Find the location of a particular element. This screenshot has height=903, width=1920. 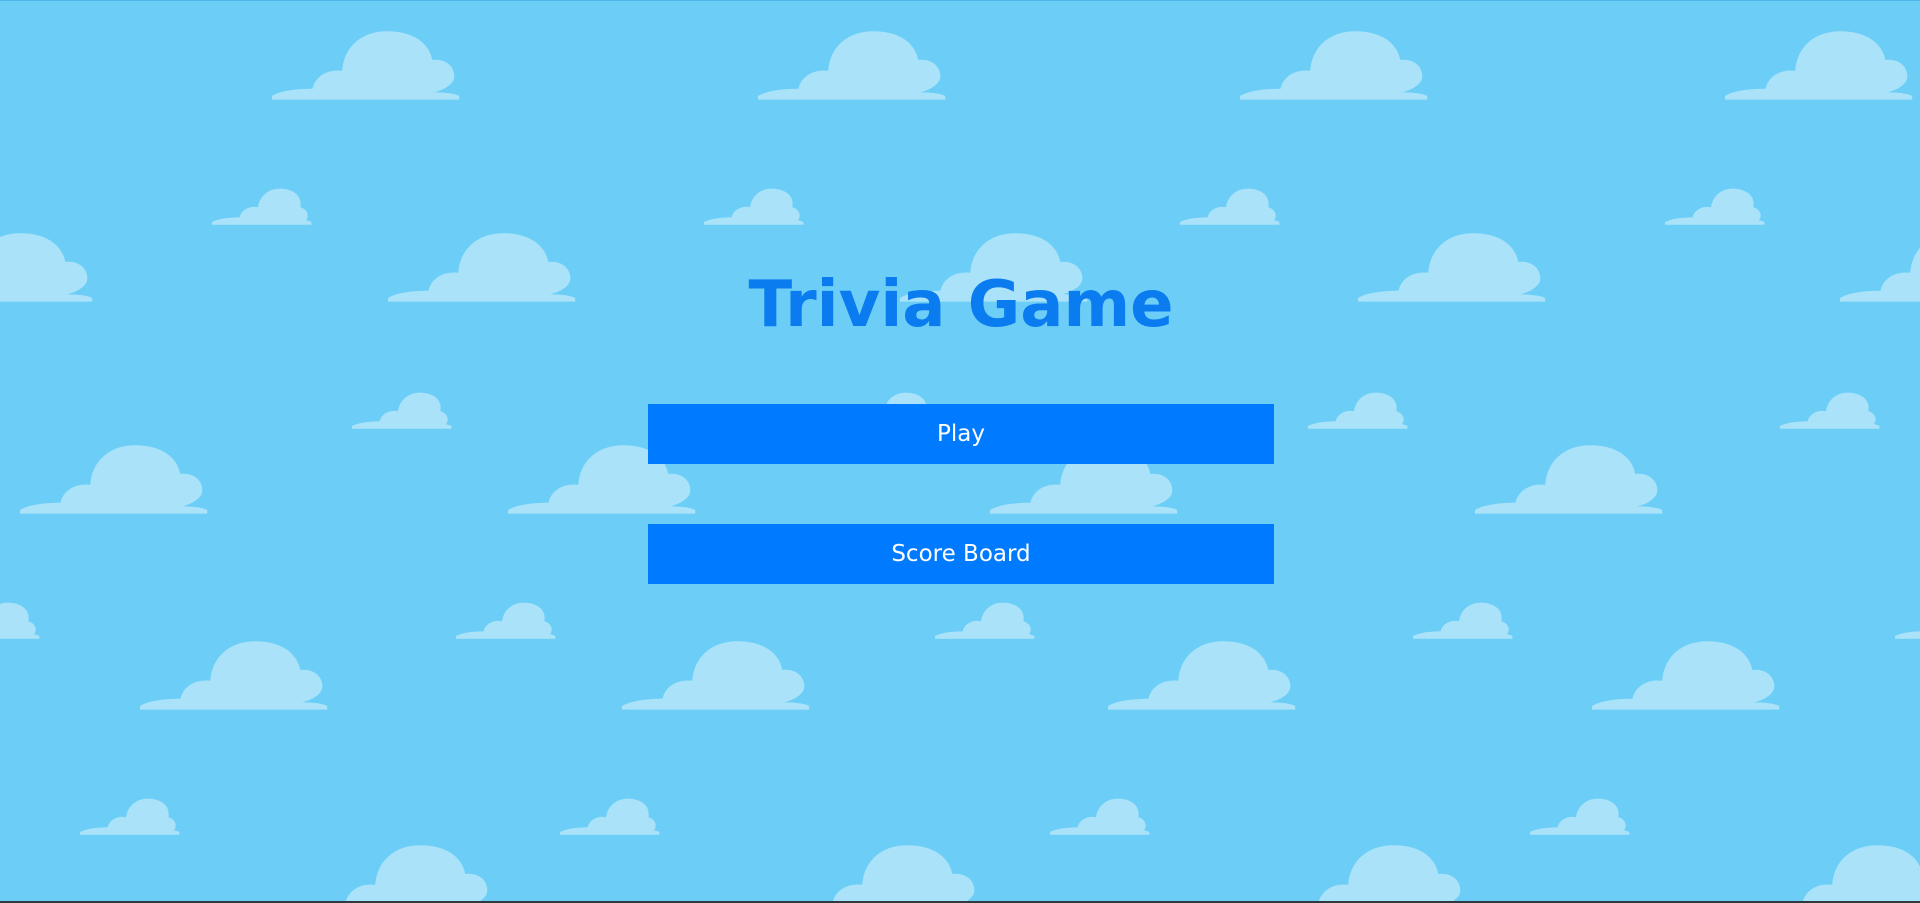

play-button: Play is located at coordinates (961, 434).